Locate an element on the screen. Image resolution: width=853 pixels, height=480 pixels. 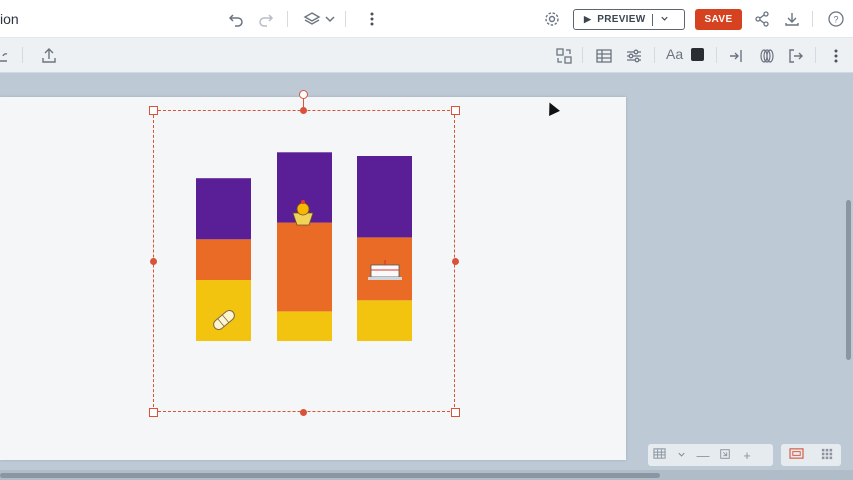
fit-icon is located at coordinates (725, 455).